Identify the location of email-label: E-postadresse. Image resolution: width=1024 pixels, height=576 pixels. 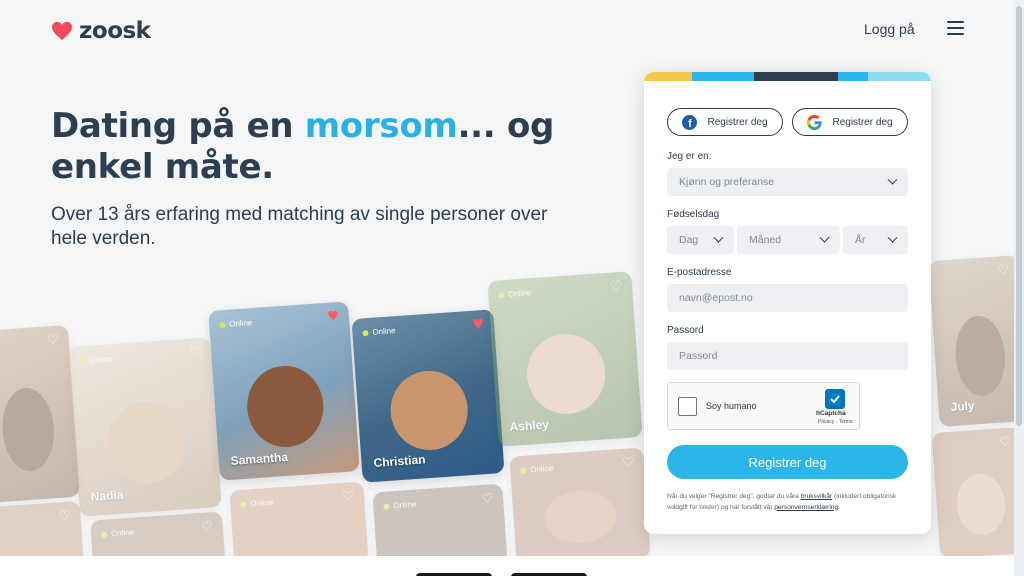
(699, 272).